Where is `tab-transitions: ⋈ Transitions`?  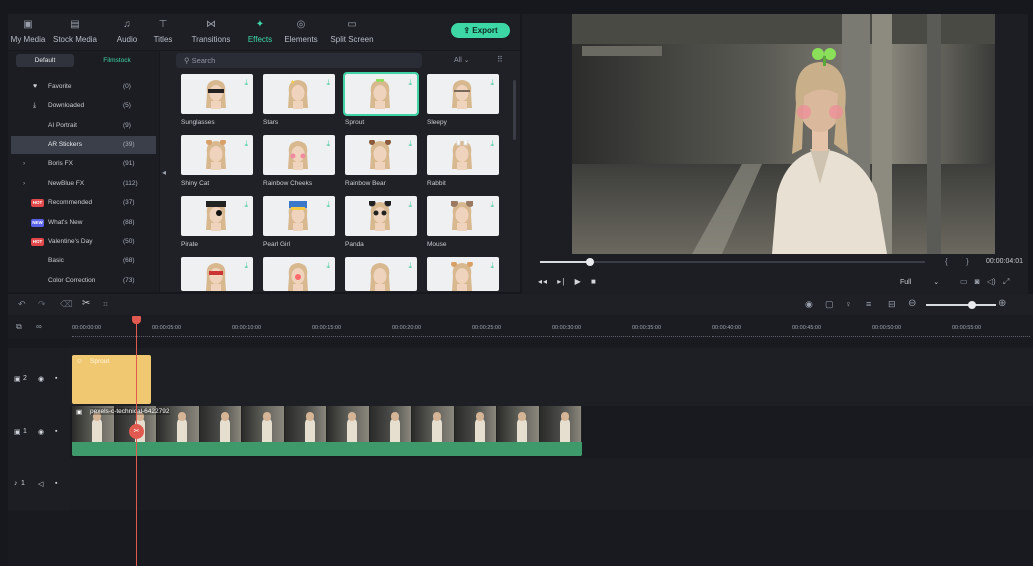
tab-transitions: ⋈ Transitions is located at coordinates (211, 32).